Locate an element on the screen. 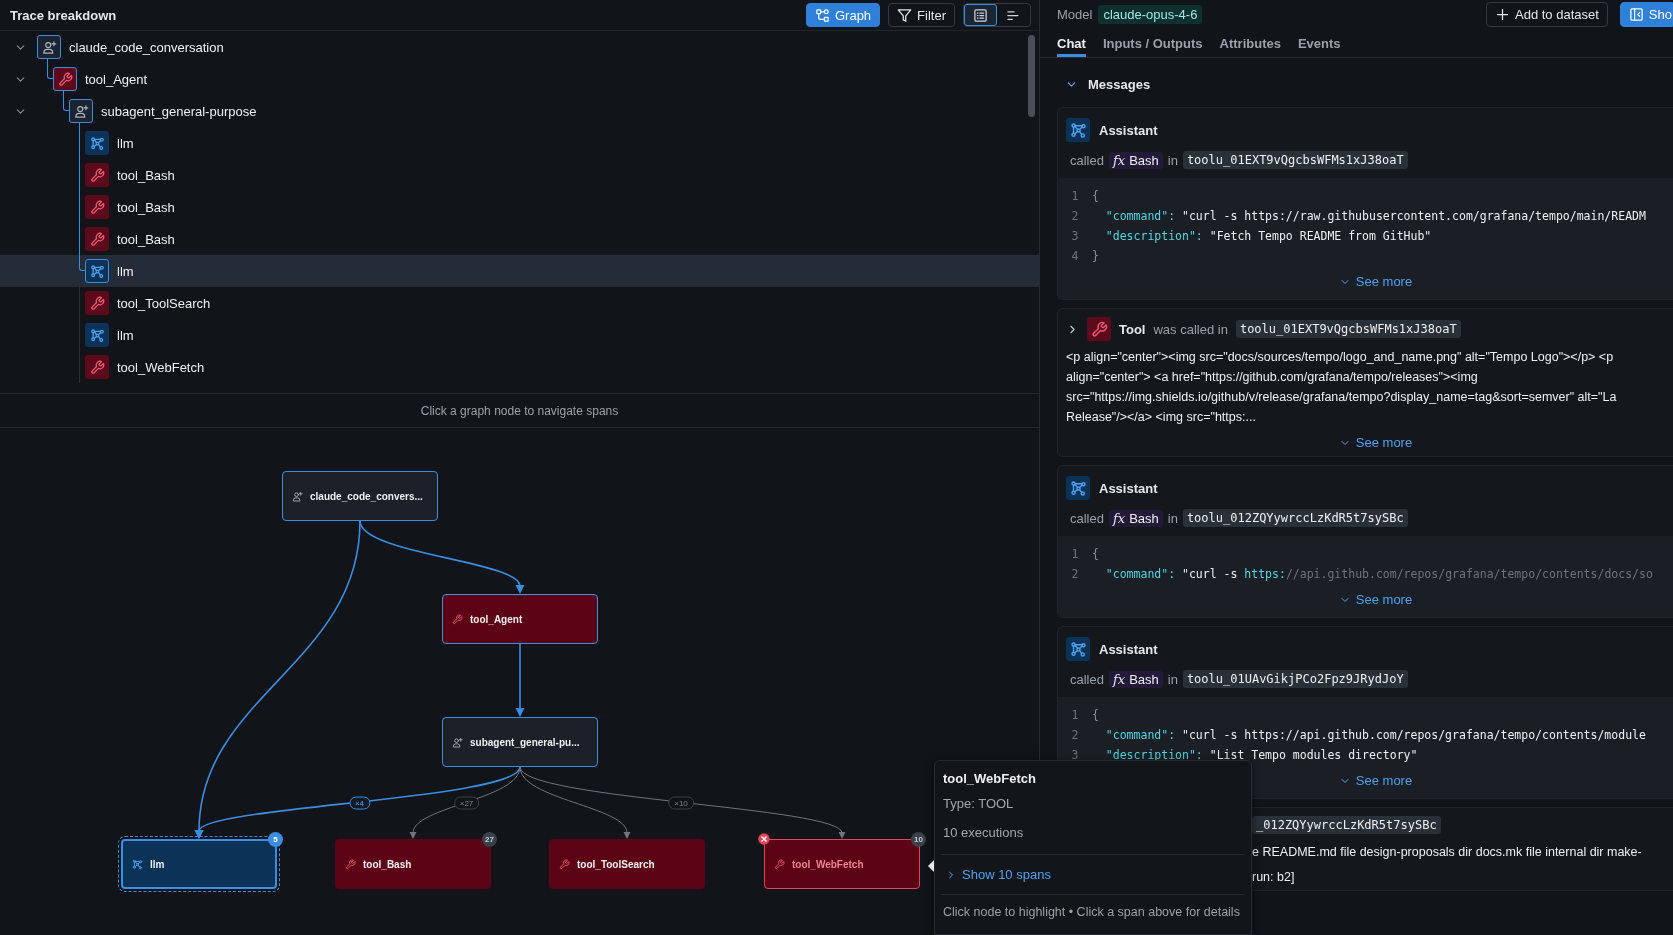  span-name: tool_Agent is located at coordinates (116, 79).